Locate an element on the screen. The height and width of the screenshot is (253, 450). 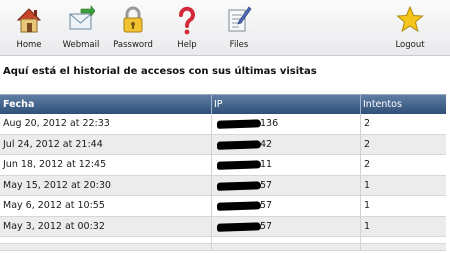
ip-tail: 42 is located at coordinates (266, 144).